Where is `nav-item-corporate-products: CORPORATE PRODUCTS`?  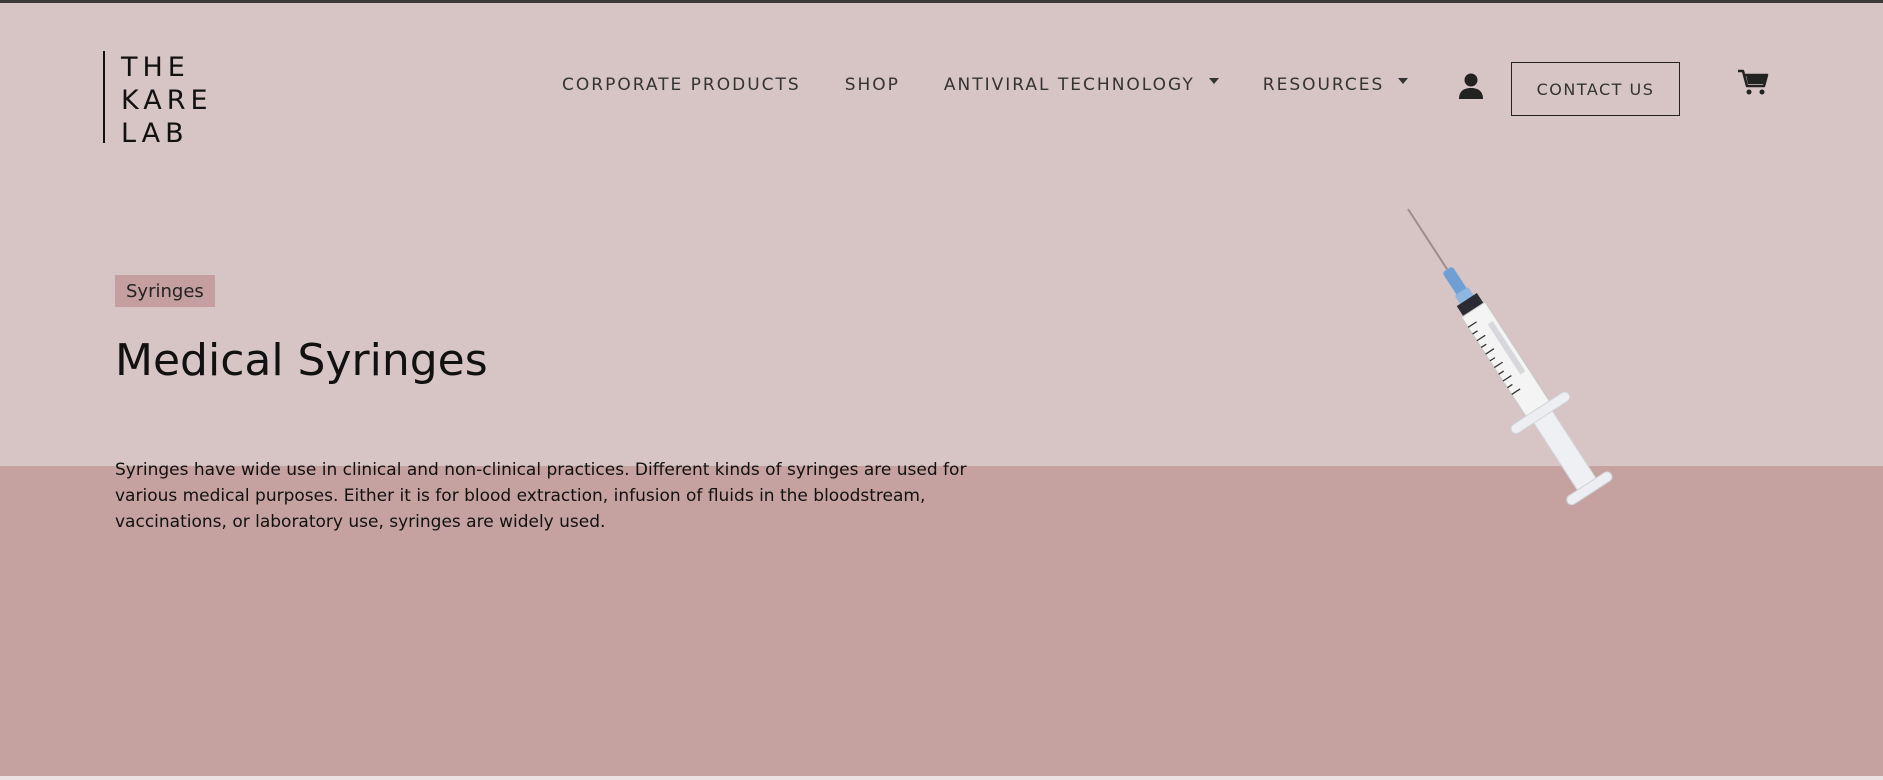
nav-item-corporate-products: CORPORATE PRODUCTS is located at coordinates (681, 85).